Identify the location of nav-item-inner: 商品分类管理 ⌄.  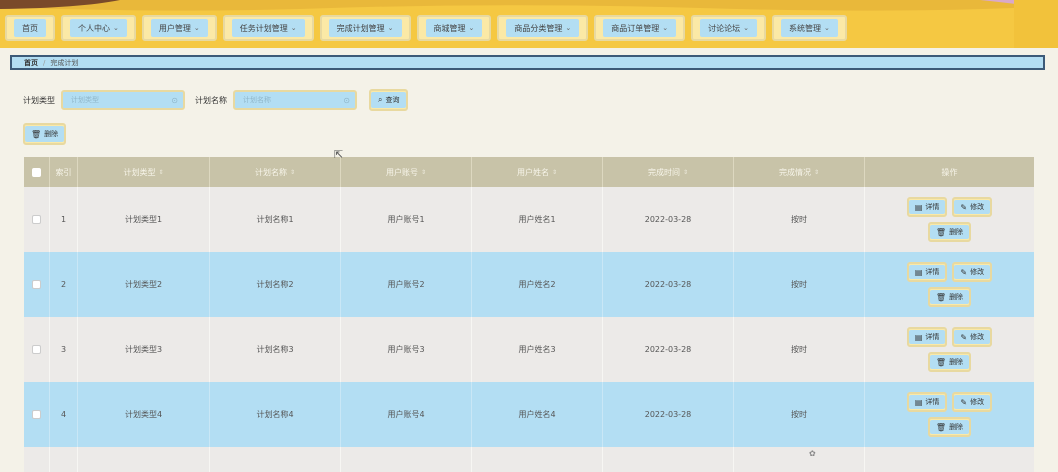
(543, 28).